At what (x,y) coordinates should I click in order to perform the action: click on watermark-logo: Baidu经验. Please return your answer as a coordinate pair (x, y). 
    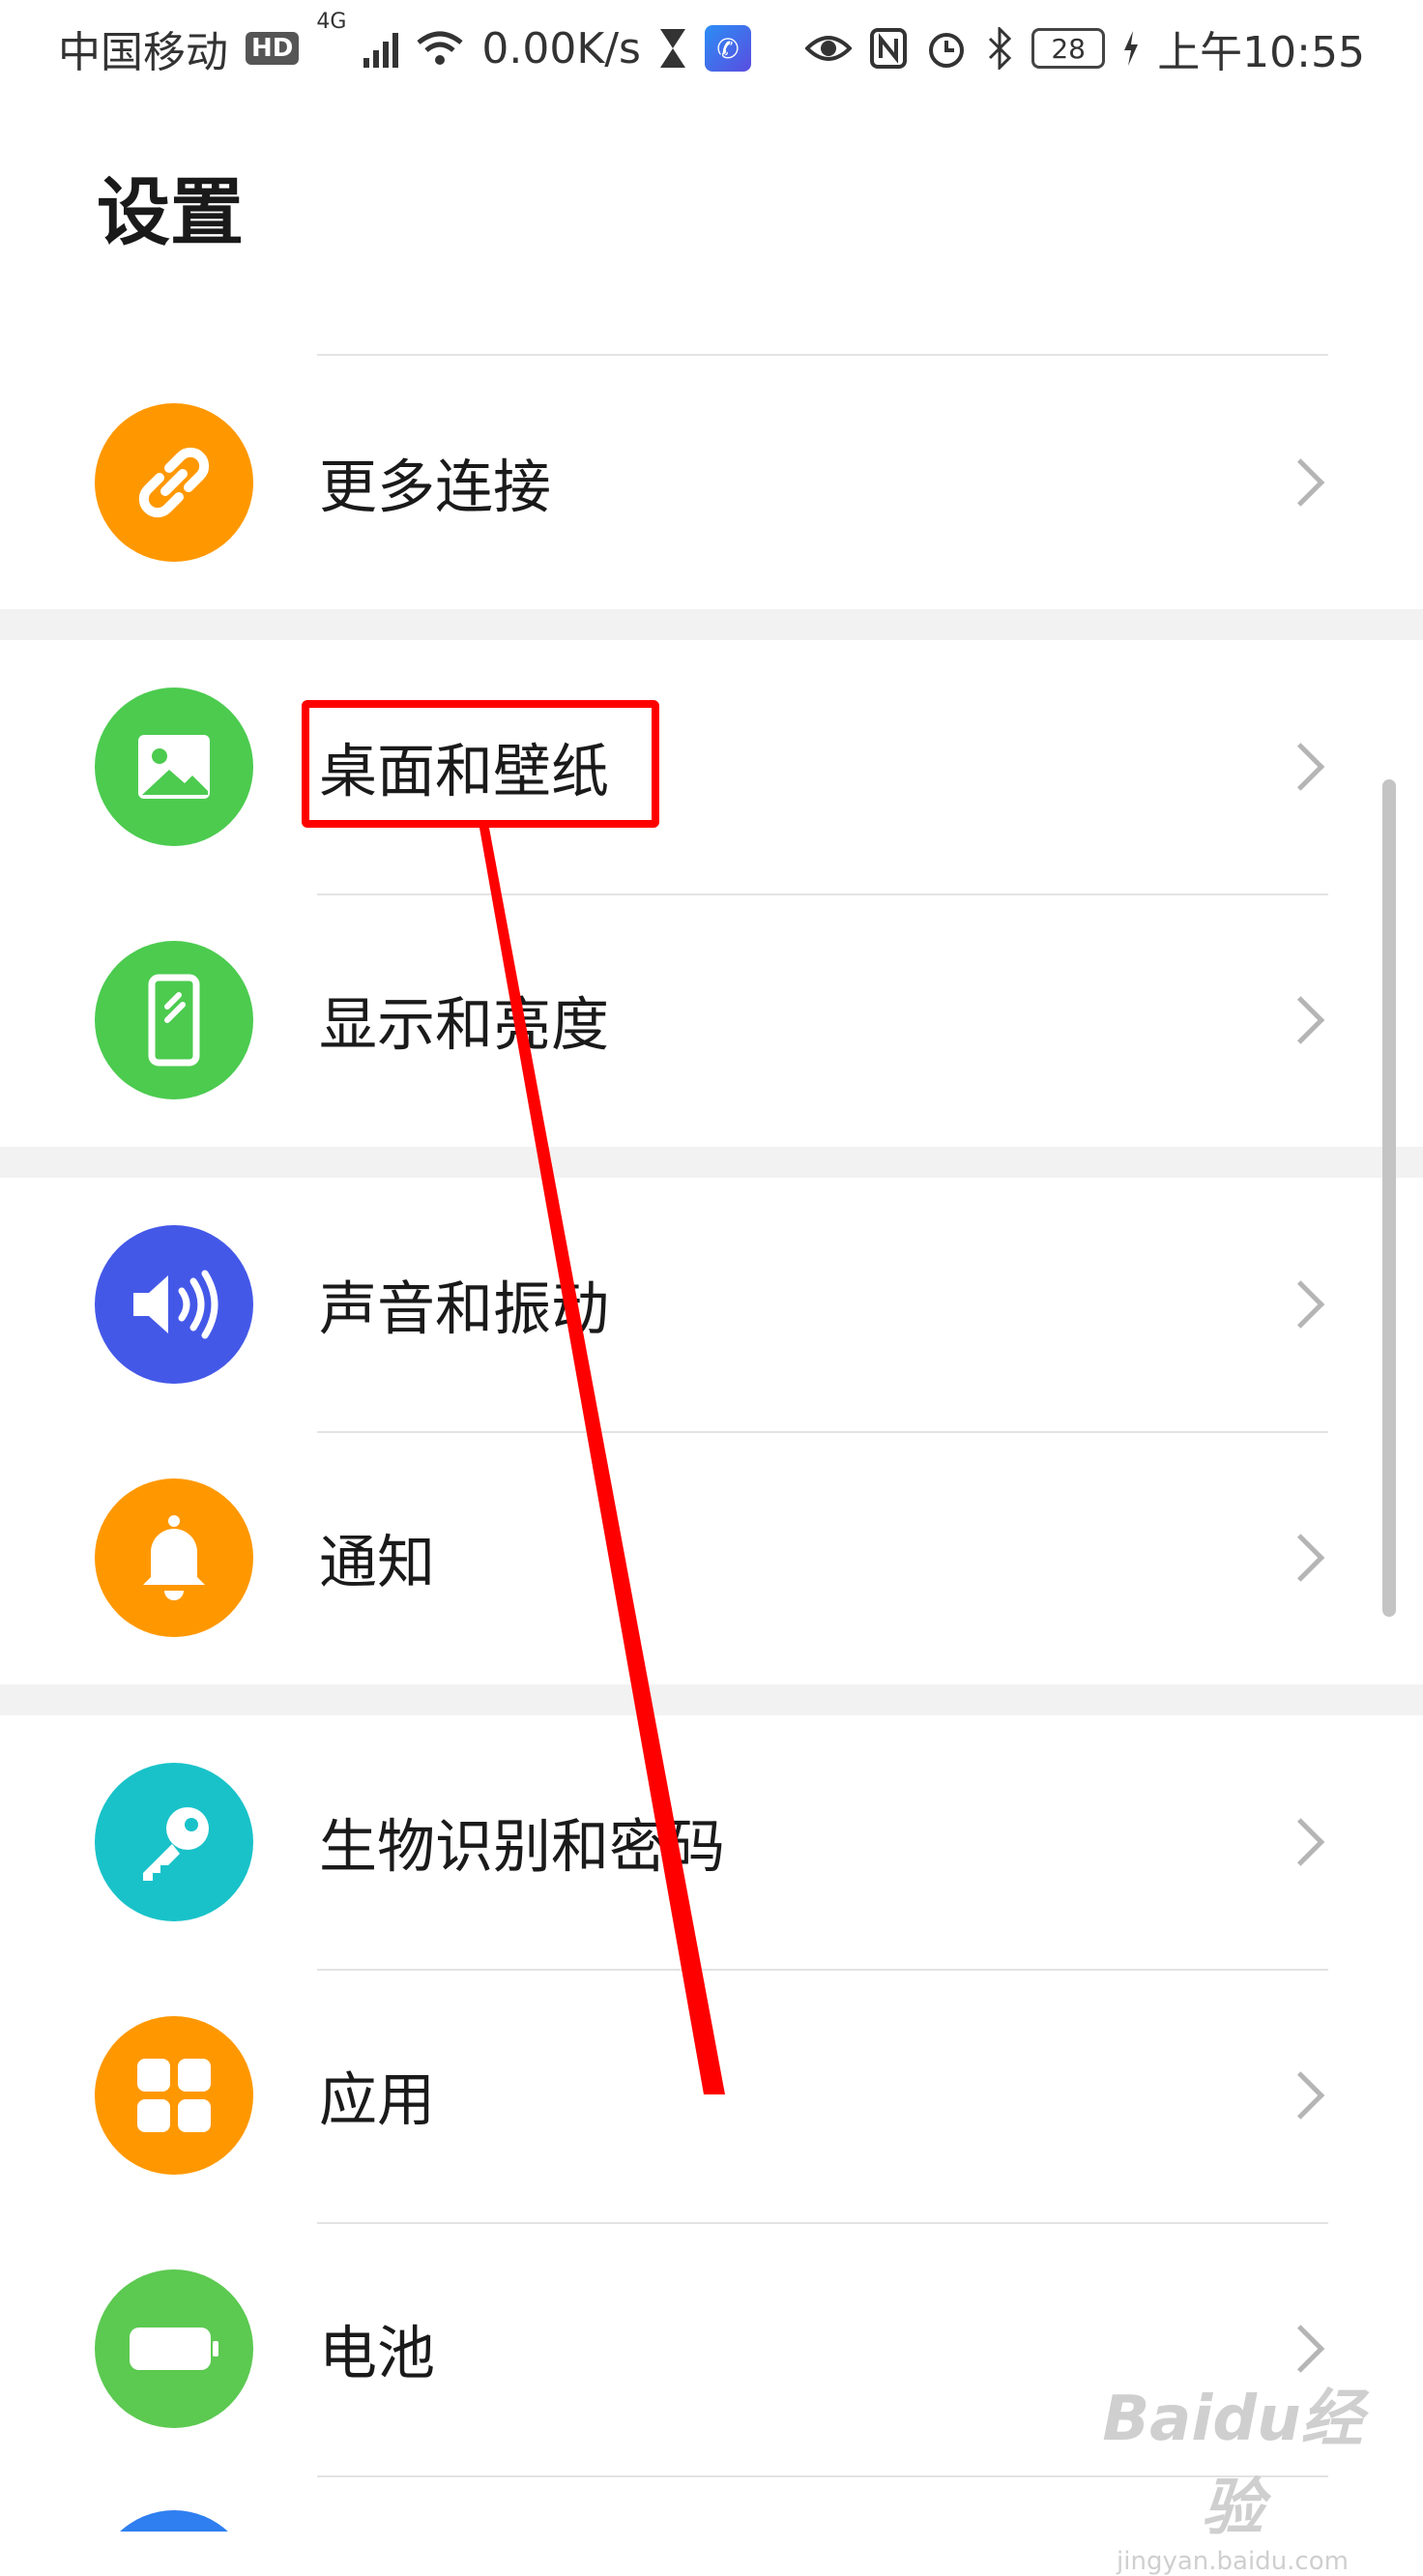
    Looking at the image, I should click on (1232, 2464).